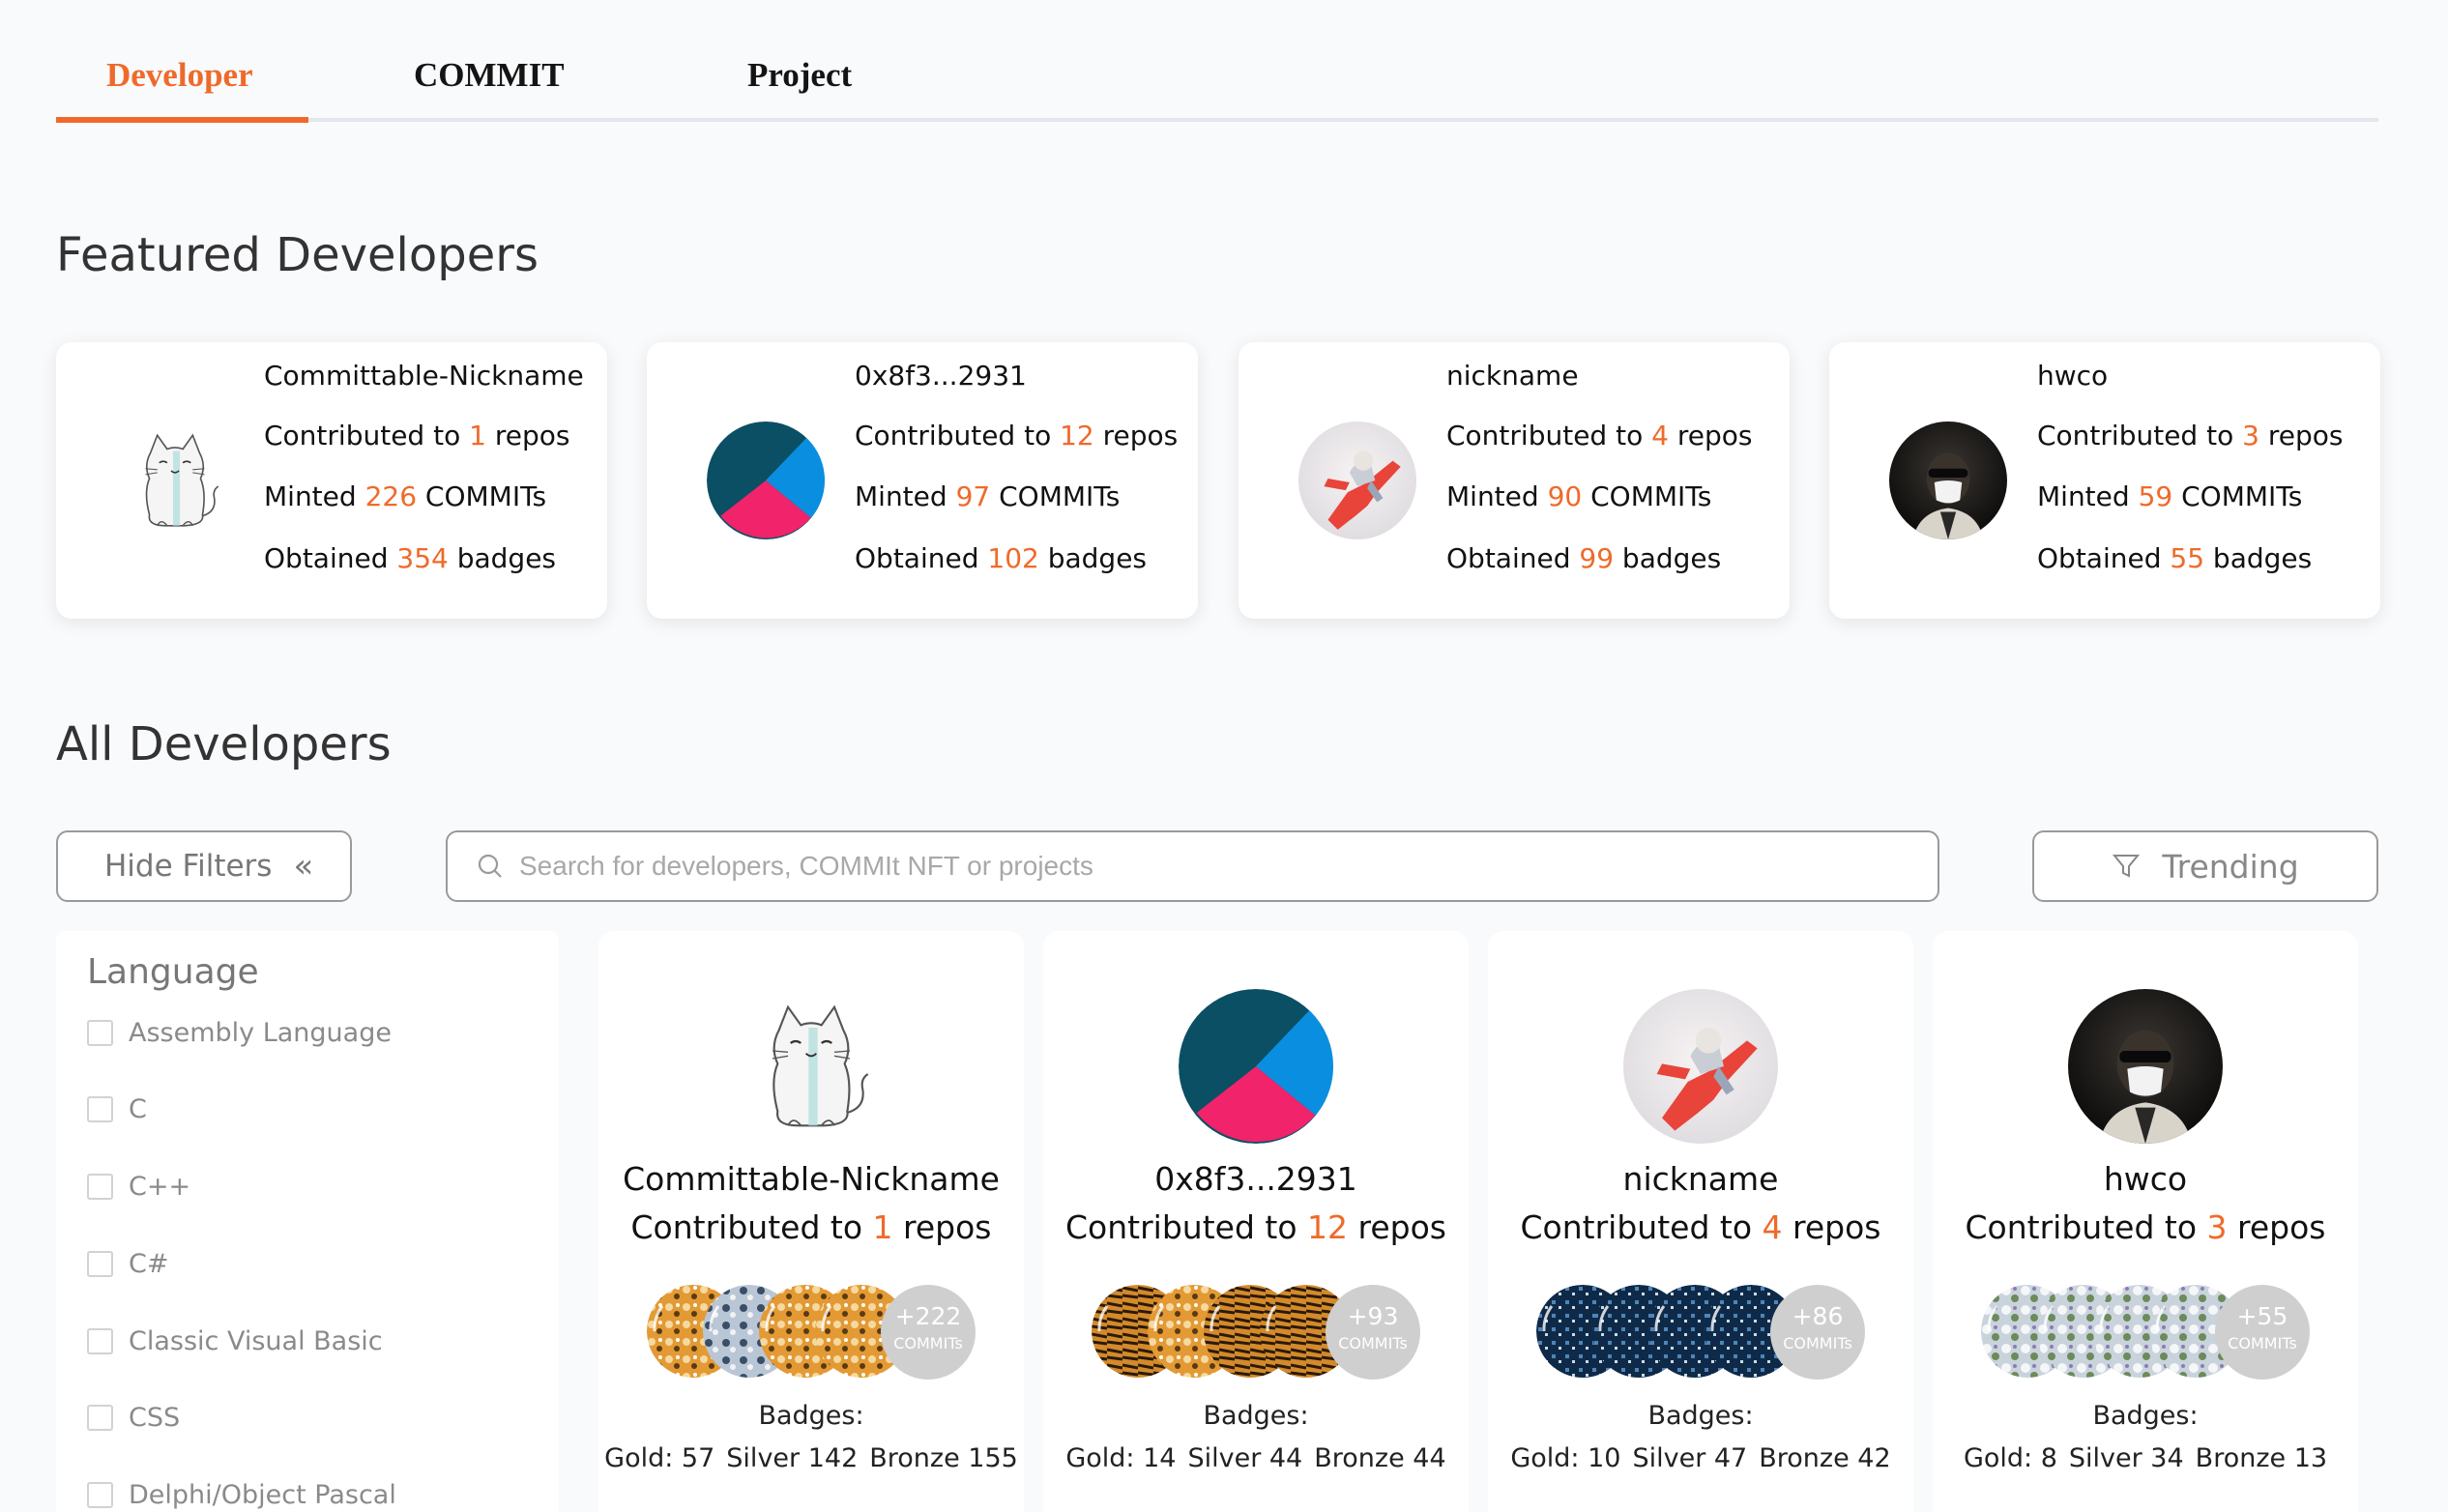 Image resolution: width=2448 pixels, height=1512 pixels. I want to click on featured-developers-heading: Featured Developers, so click(298, 255).